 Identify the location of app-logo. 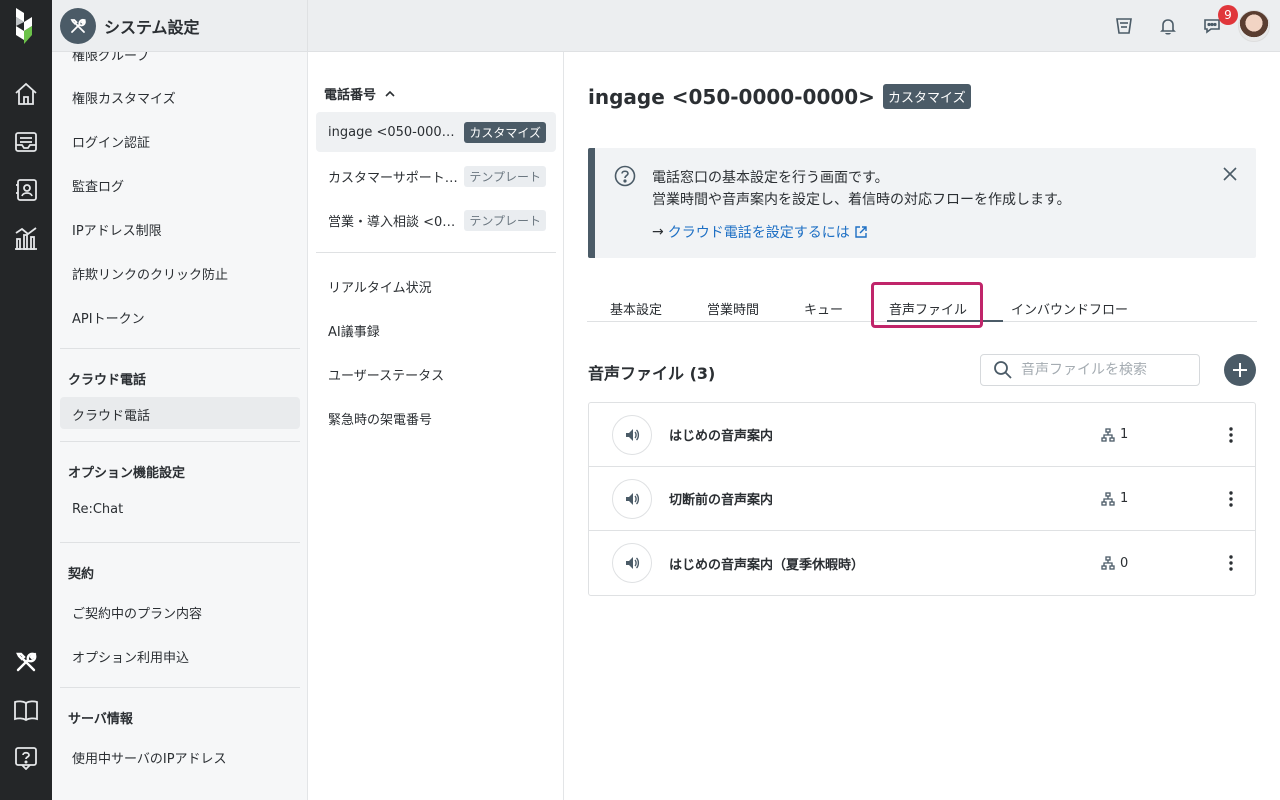
(26, 26).